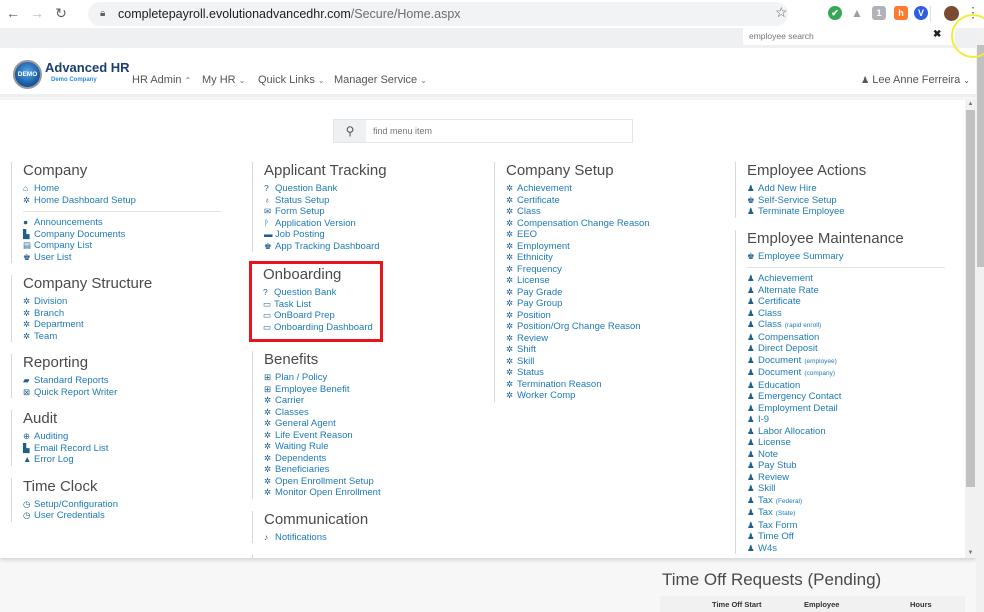 Image resolution: width=984 pixels, height=612 pixels. What do you see at coordinates (937, 34) in the screenshot?
I see `clear-search-icon: ✖` at bounding box center [937, 34].